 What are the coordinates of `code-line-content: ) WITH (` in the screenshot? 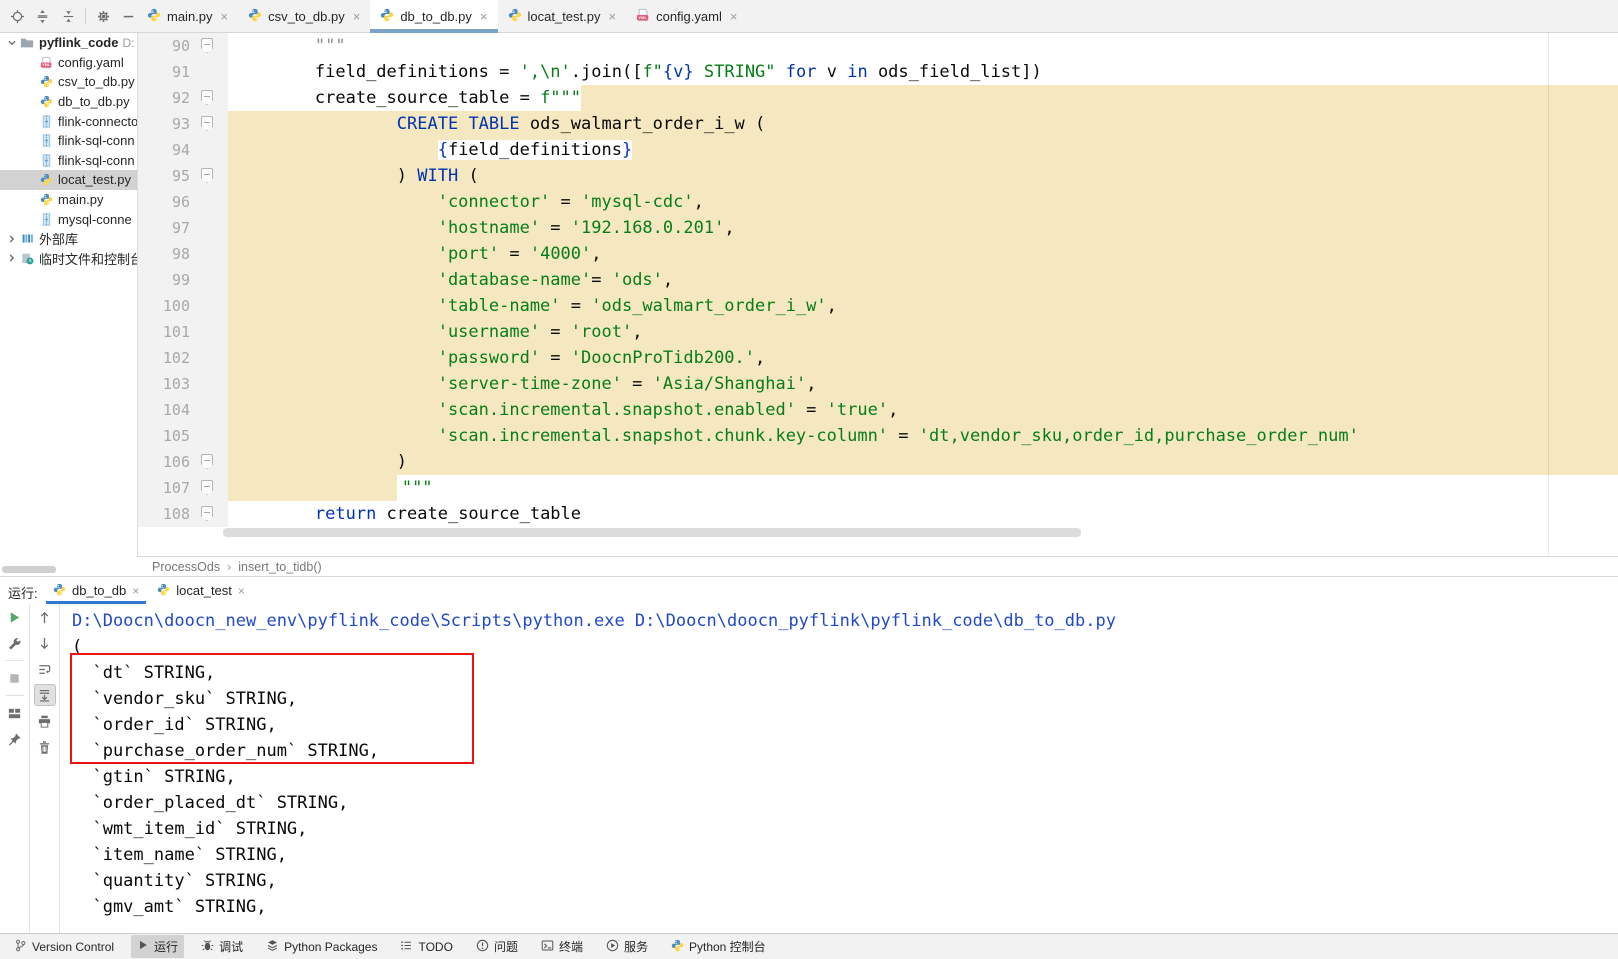 It's located at (923, 176).